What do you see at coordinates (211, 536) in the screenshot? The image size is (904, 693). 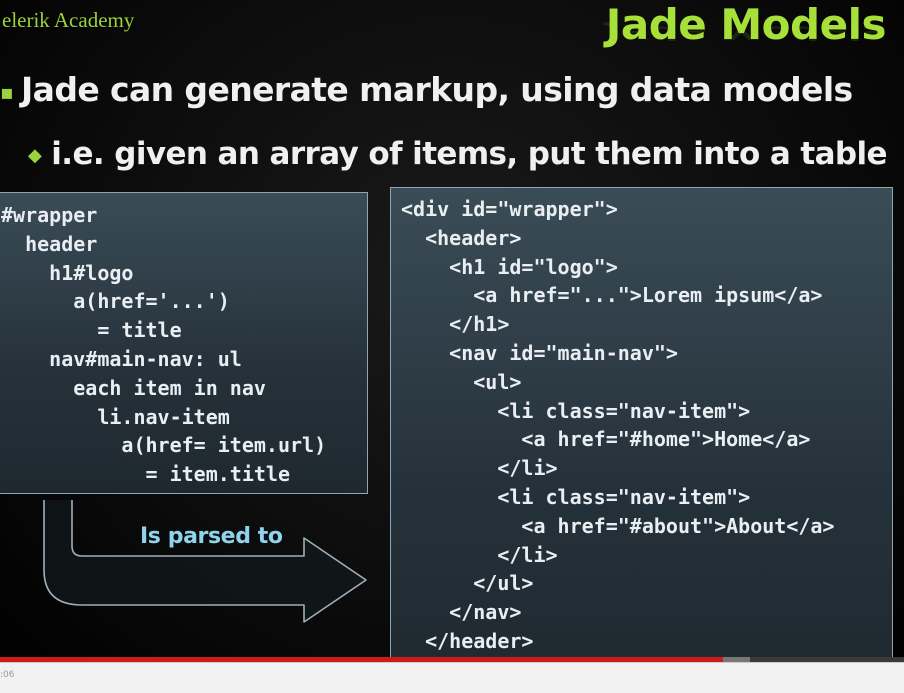 I see `arrow-label: Is parsed to` at bounding box center [211, 536].